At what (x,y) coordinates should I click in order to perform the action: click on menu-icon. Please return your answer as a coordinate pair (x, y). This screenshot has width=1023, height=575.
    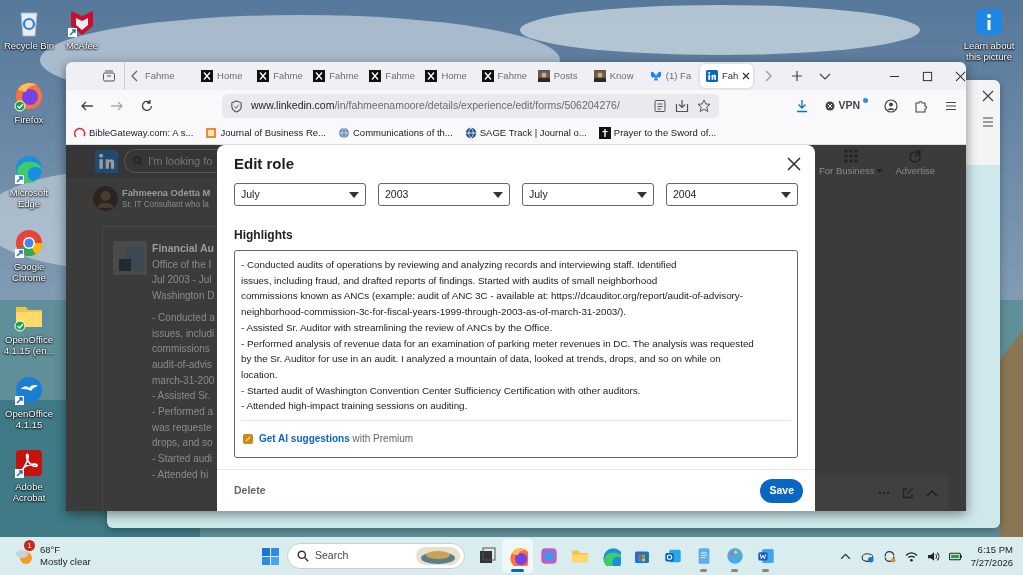
    Looking at the image, I should click on (951, 106).